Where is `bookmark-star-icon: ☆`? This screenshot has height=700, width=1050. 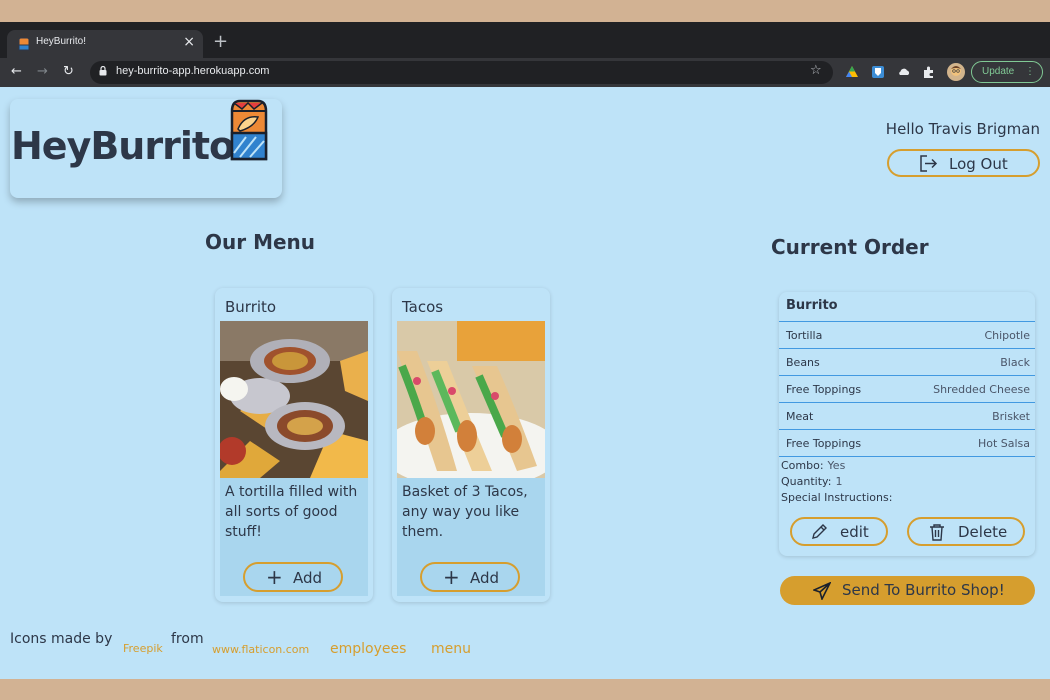
bookmark-star-icon: ☆ is located at coordinates (816, 70).